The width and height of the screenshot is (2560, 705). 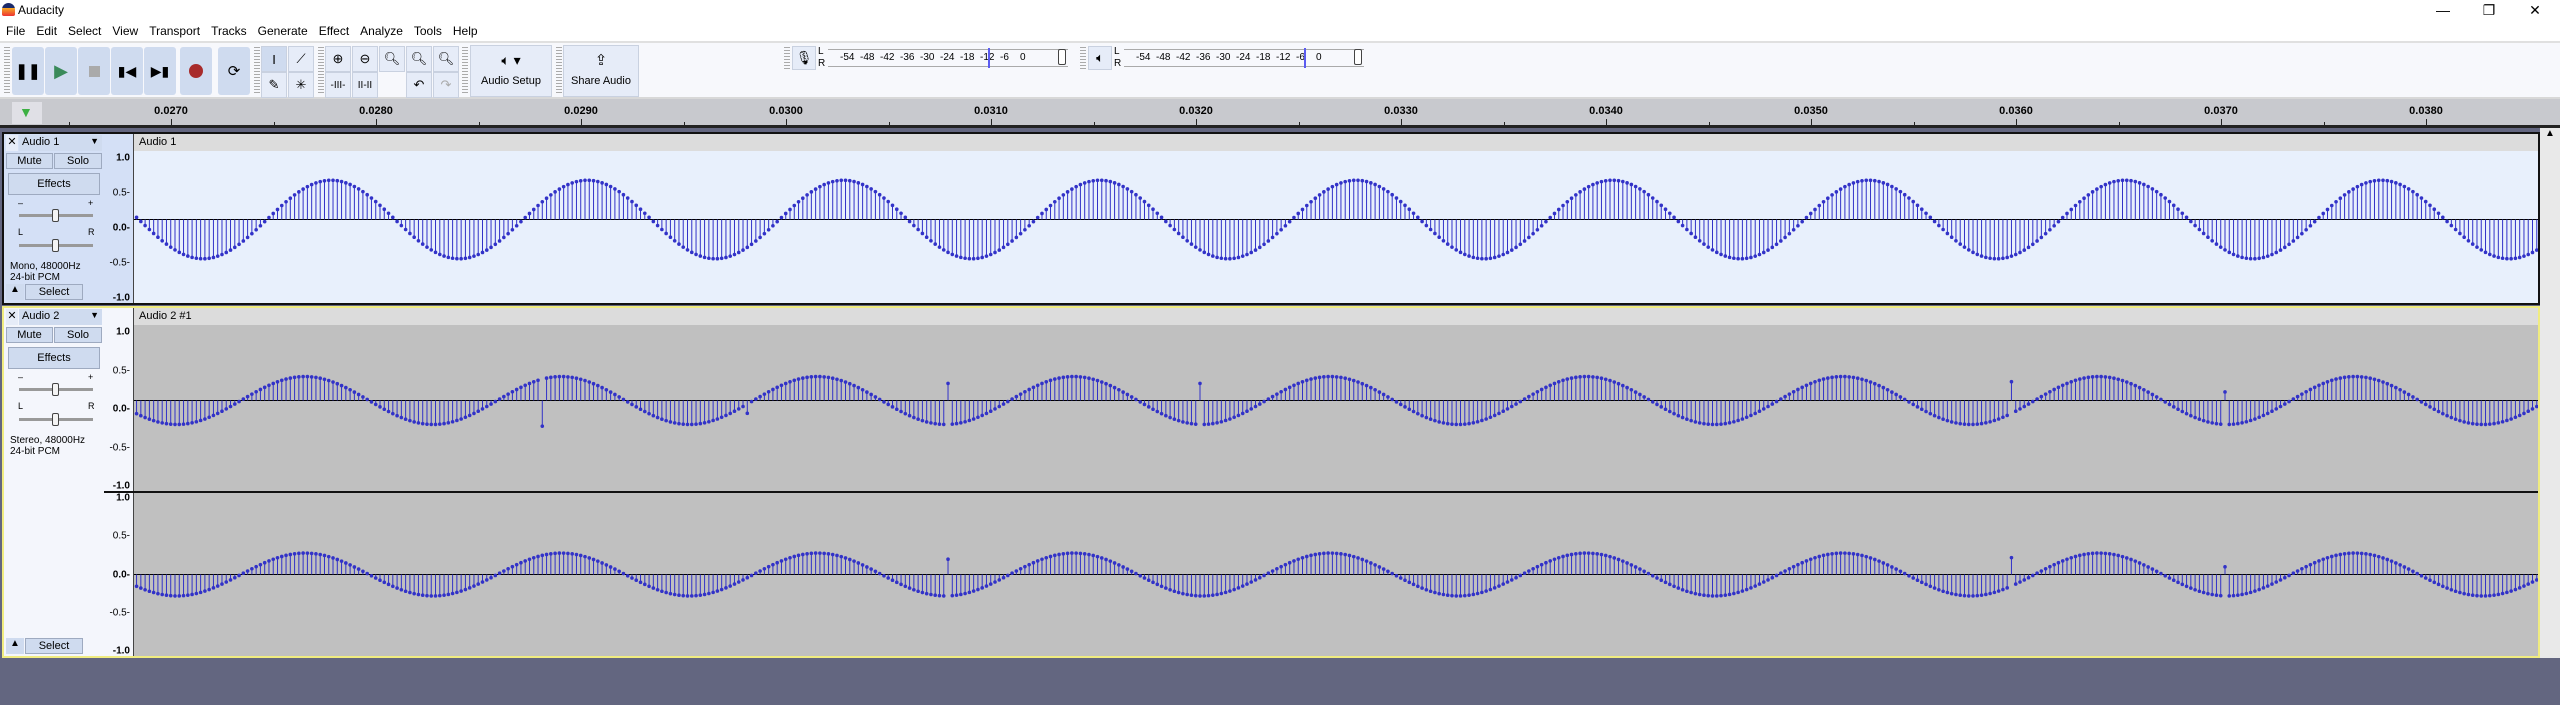 I want to click on effects-button: Effects, so click(x=54, y=184).